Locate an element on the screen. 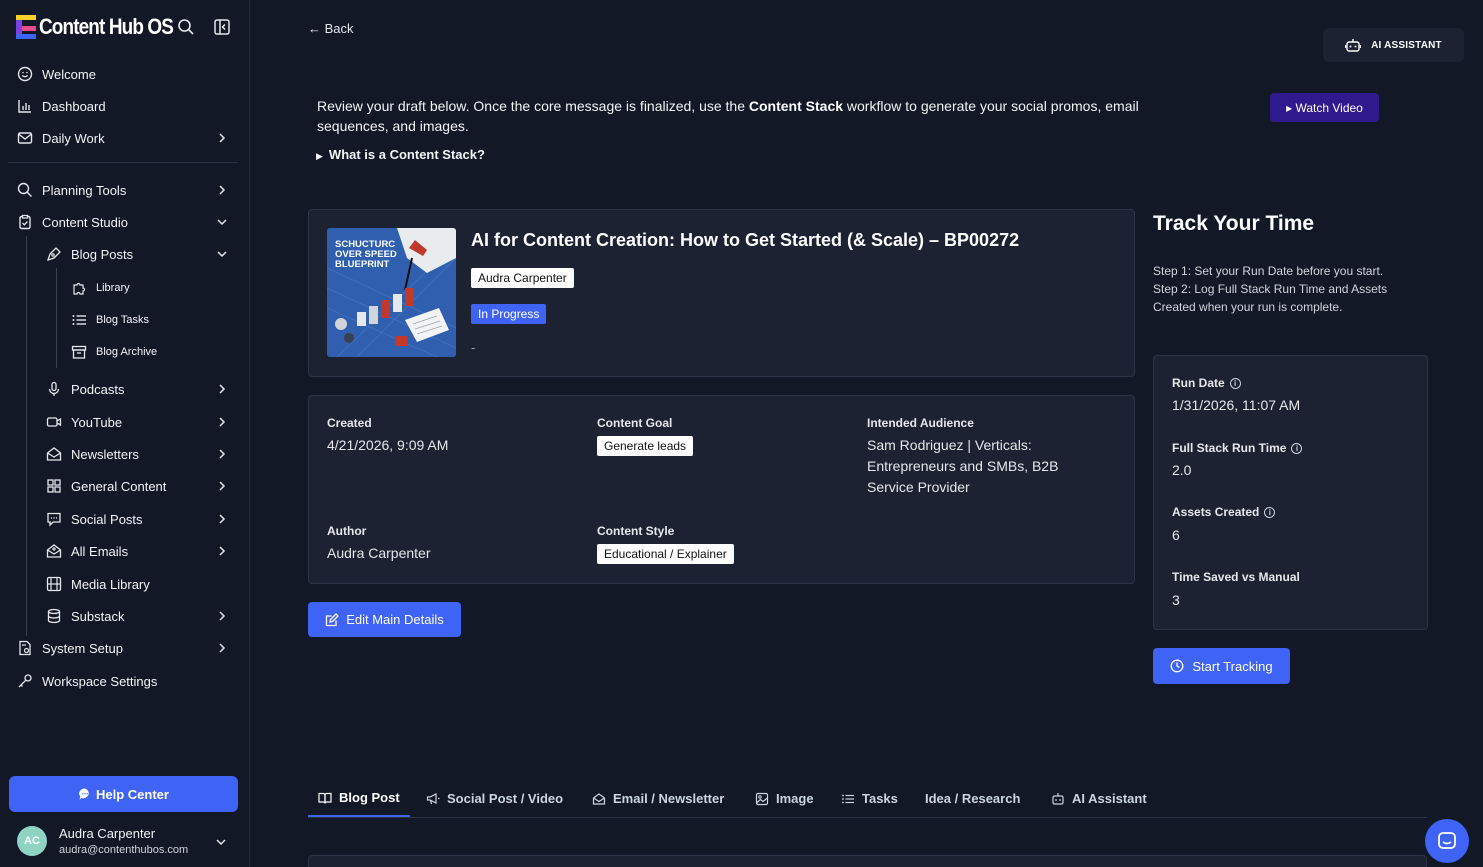 This screenshot has height=867, width=1483. tab-ai-assistant: AI Assistant is located at coordinates (1099, 798).